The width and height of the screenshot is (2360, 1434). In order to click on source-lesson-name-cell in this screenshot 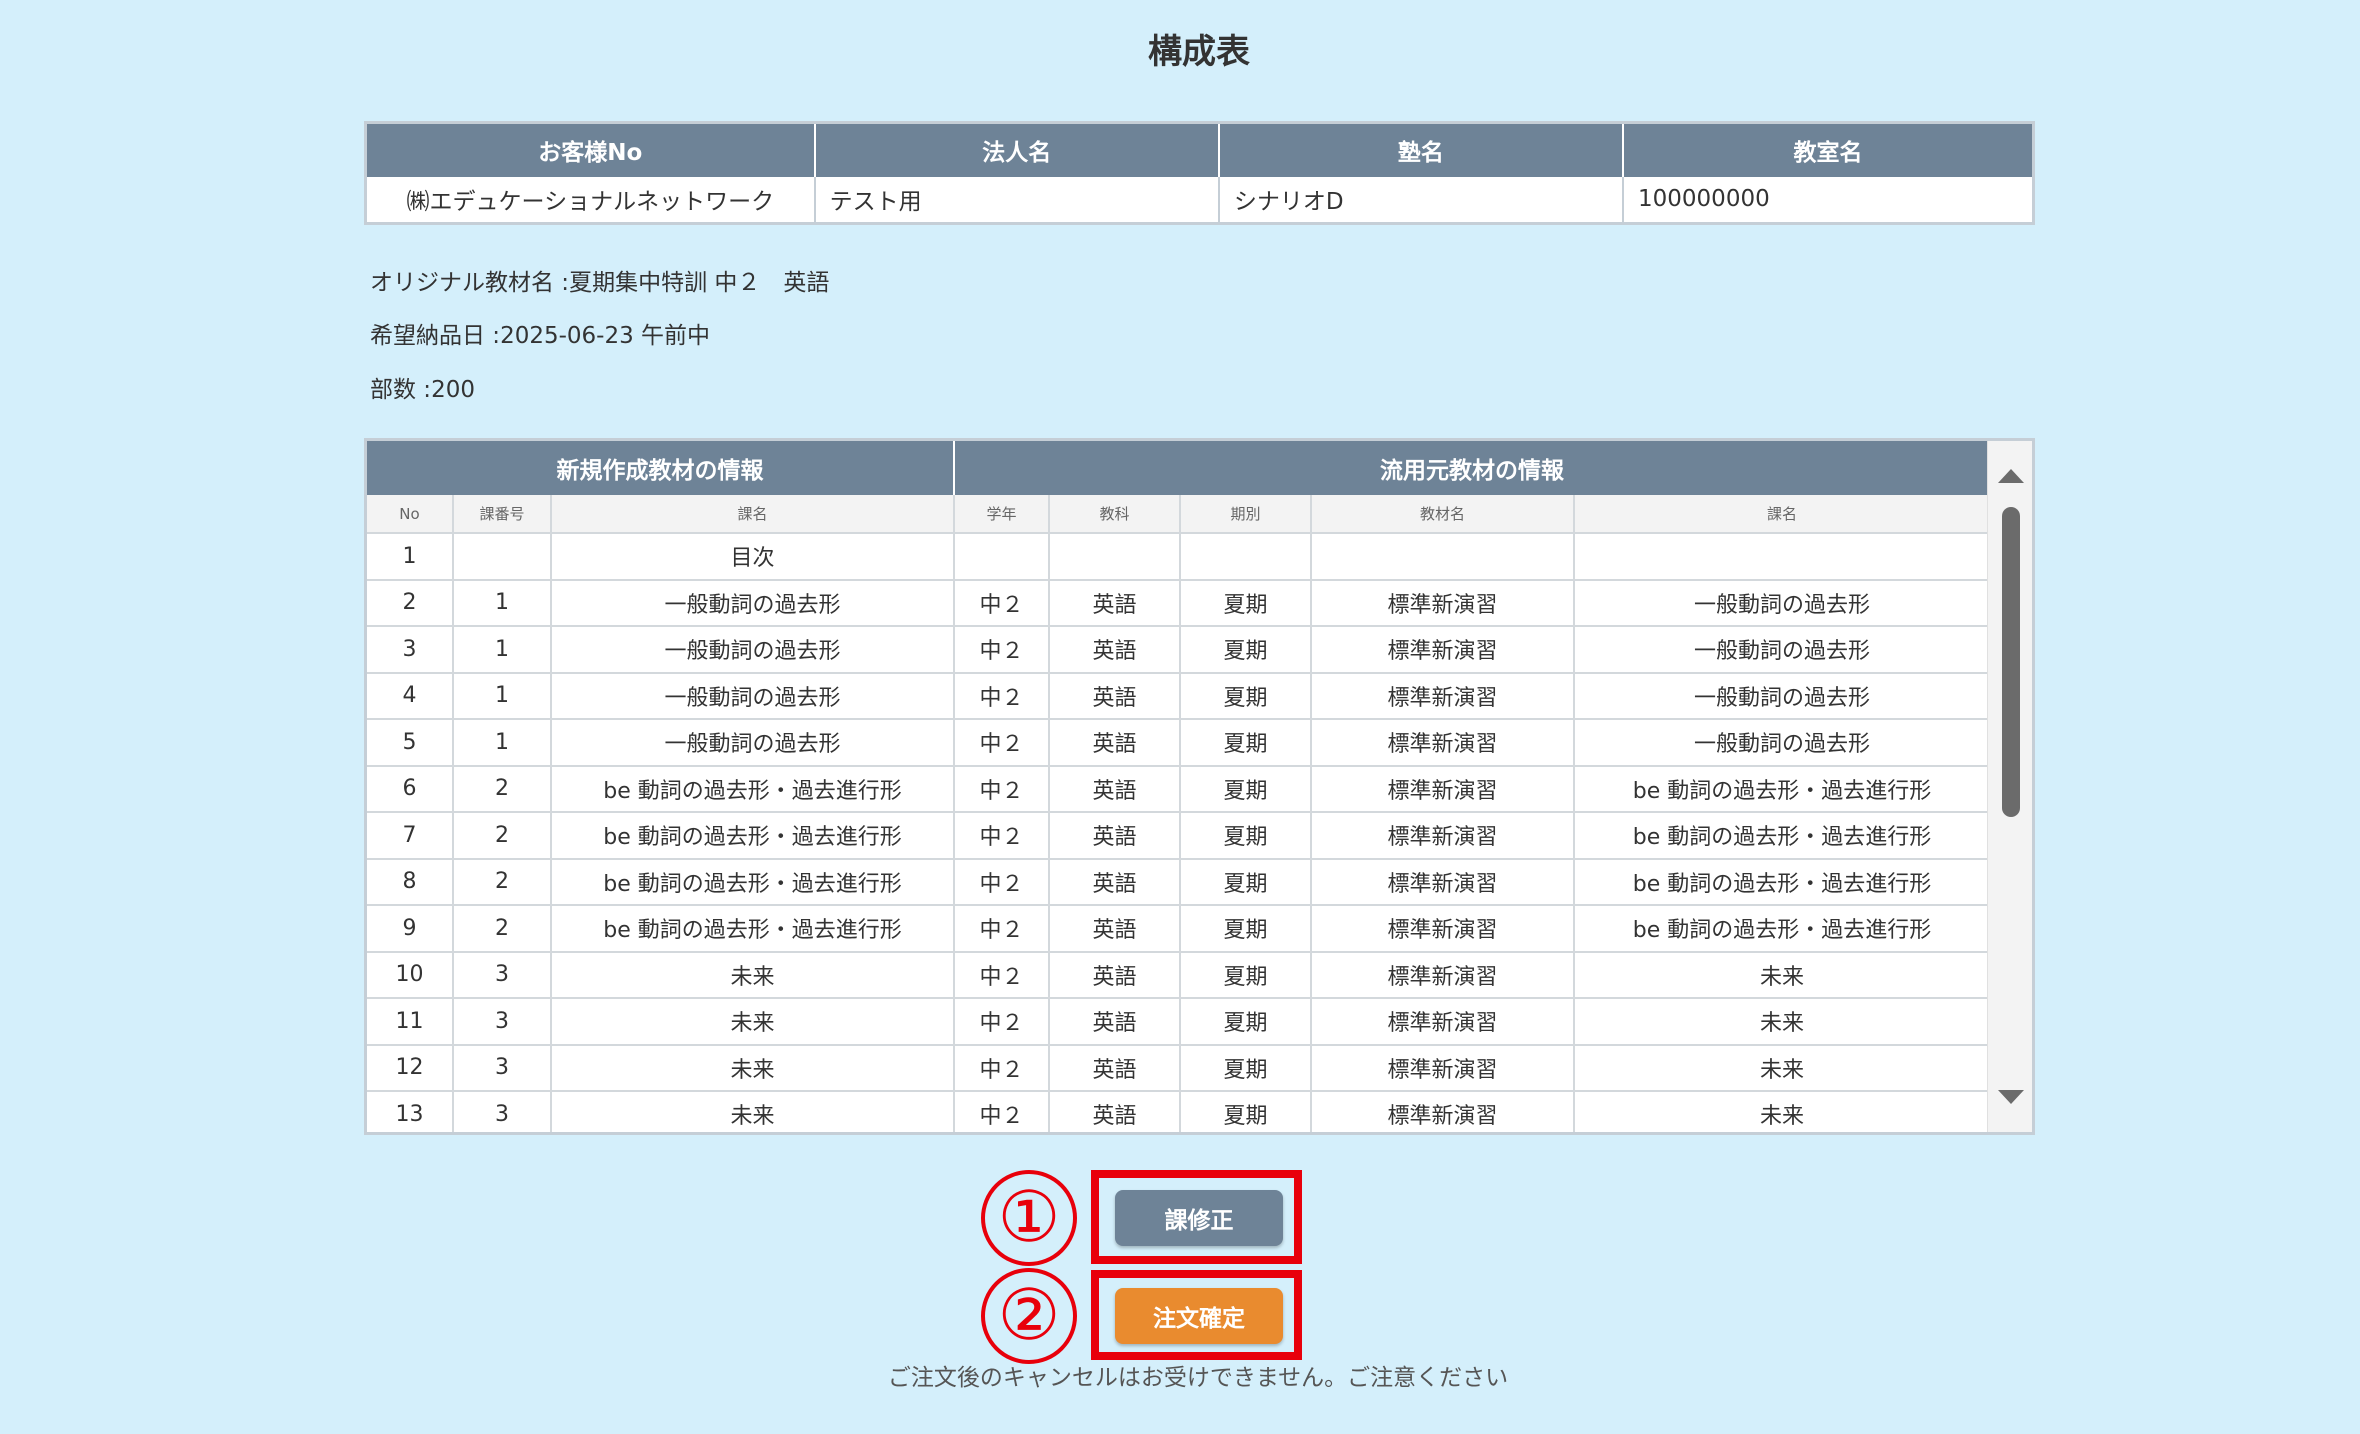, I will do `click(1783, 557)`.